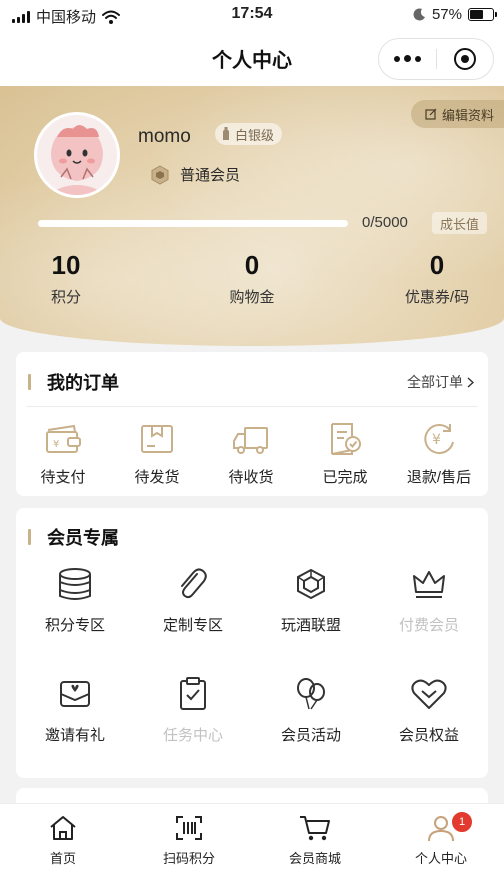 The height and width of the screenshot is (896, 504). I want to click on member-item-label: 积分专区, so click(74, 625).